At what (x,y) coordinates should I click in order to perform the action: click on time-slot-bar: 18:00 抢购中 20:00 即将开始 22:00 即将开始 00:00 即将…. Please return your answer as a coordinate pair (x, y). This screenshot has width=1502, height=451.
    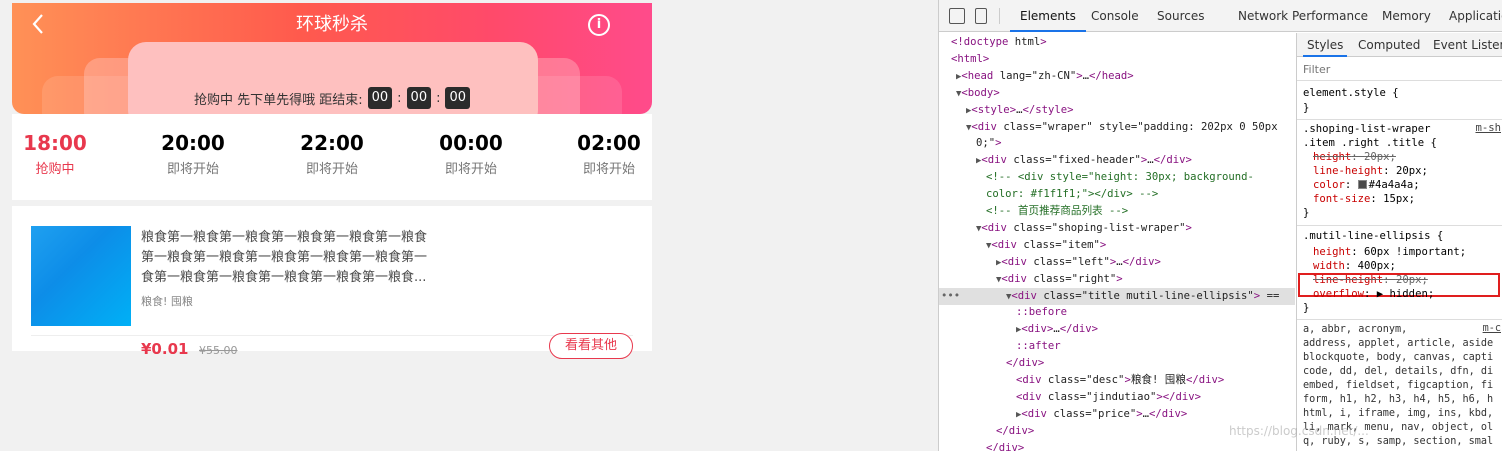
    Looking at the image, I should click on (332, 157).